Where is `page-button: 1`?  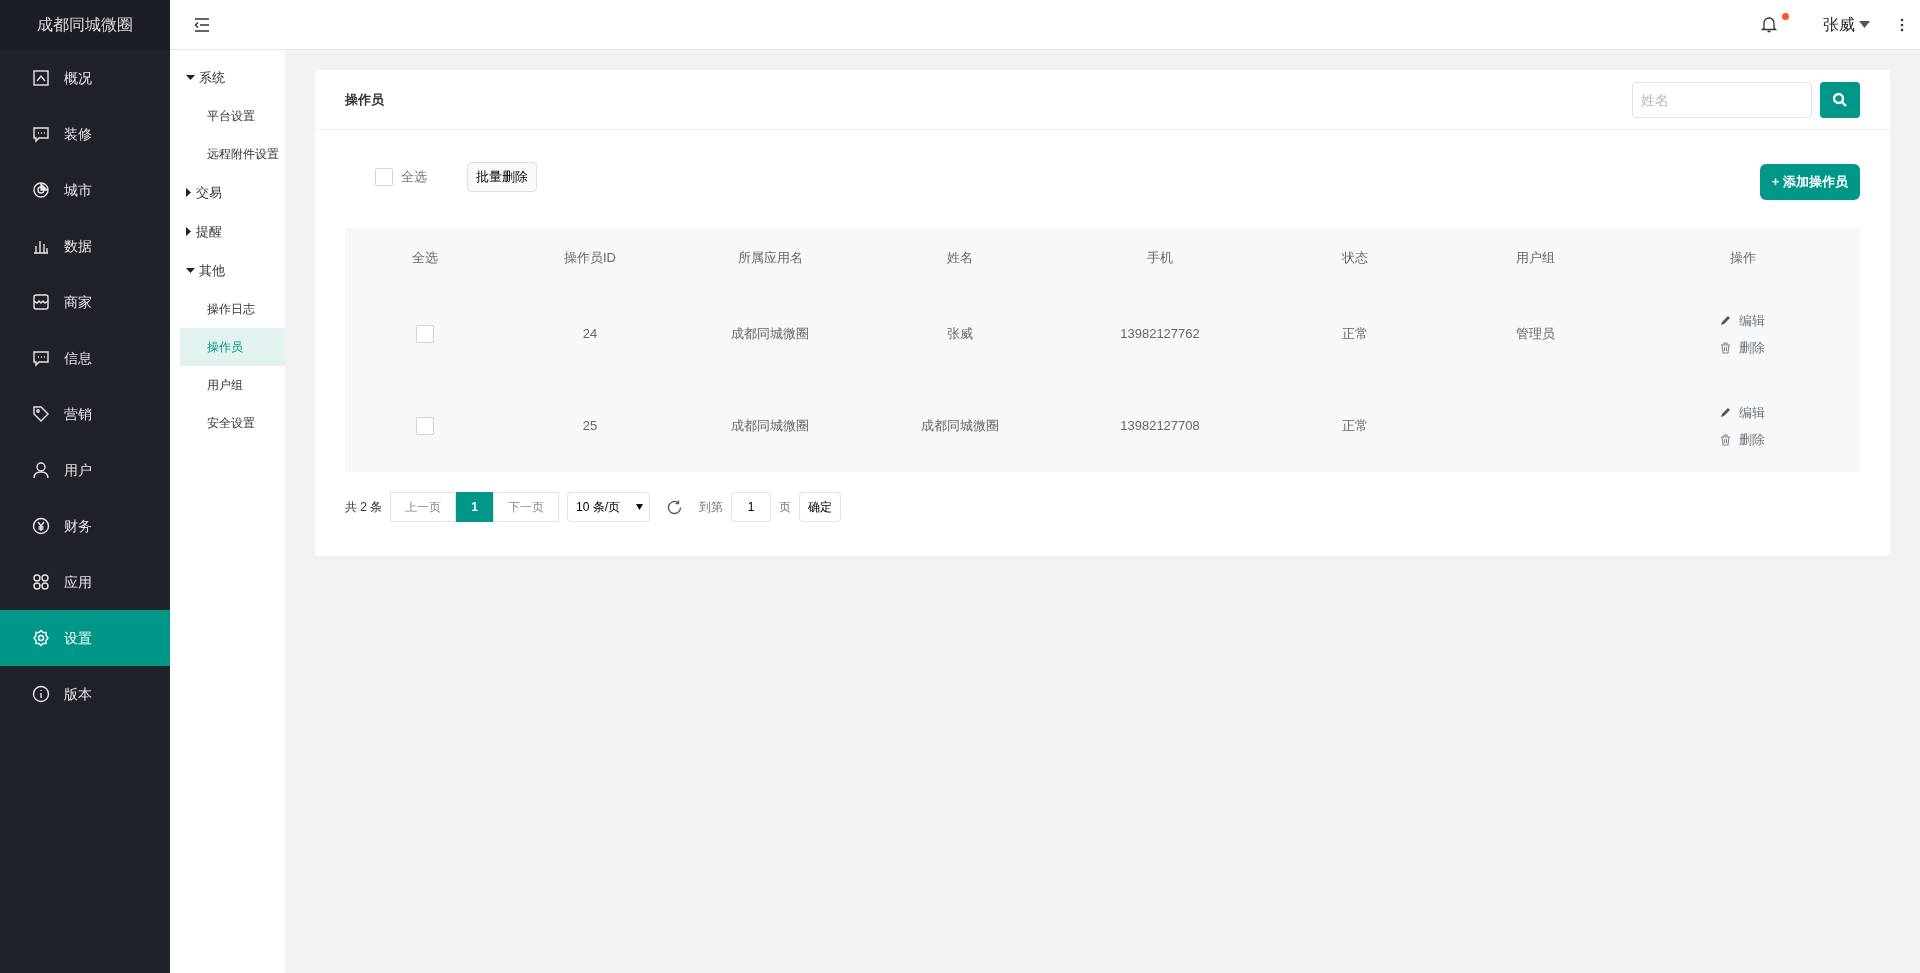
page-button: 1 is located at coordinates (475, 507).